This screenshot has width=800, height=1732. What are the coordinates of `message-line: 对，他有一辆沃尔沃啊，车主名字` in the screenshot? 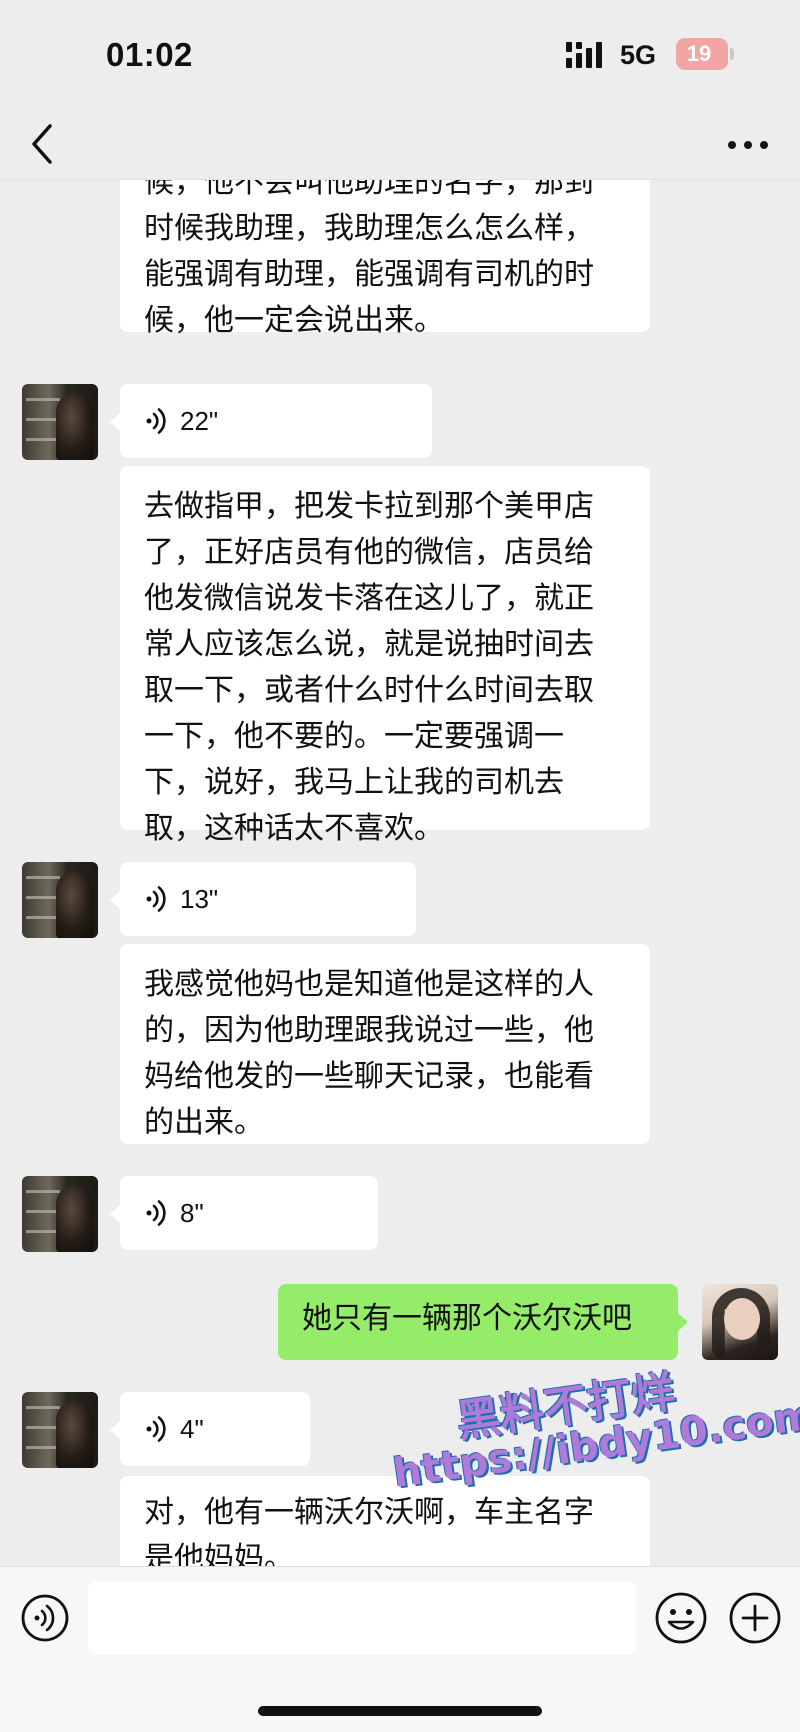 It's located at (369, 1512).